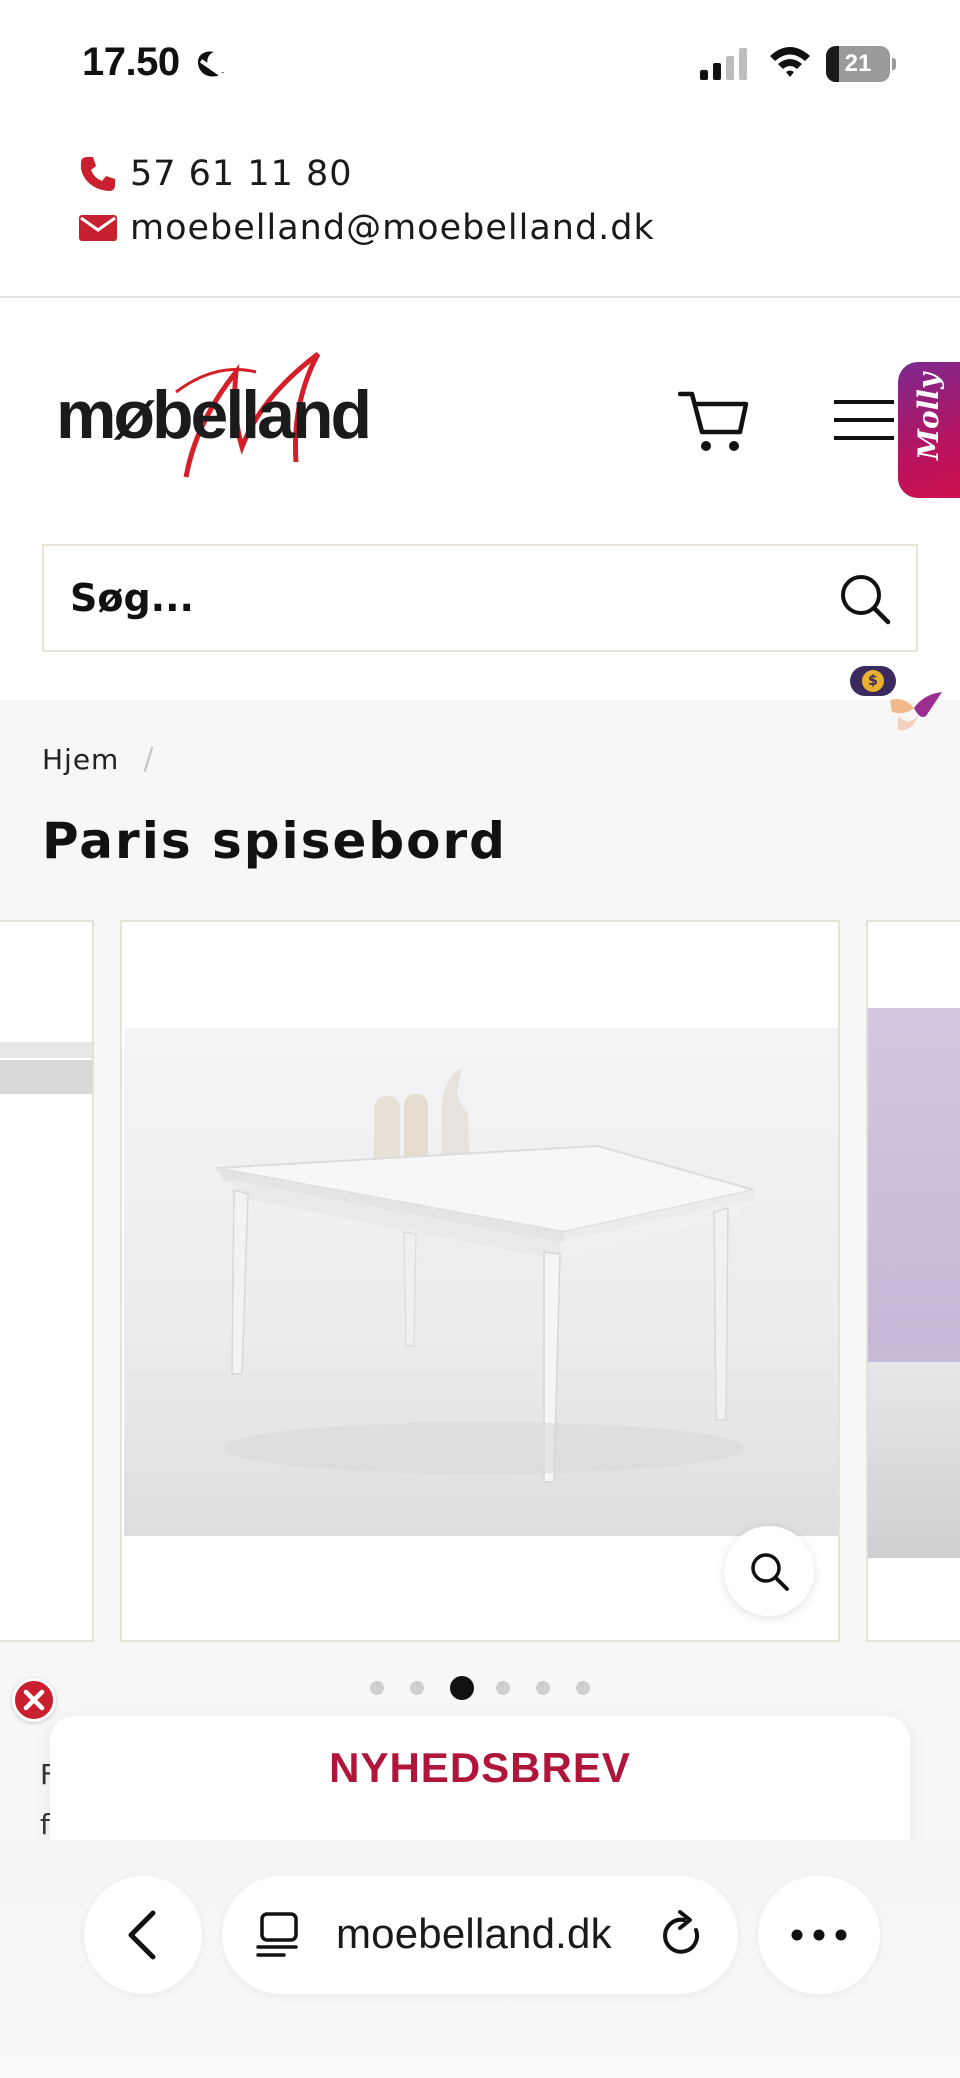 The height and width of the screenshot is (2078, 960). Describe the element at coordinates (80, 759) in the screenshot. I see `breadcrumb-home: Hjem` at that location.